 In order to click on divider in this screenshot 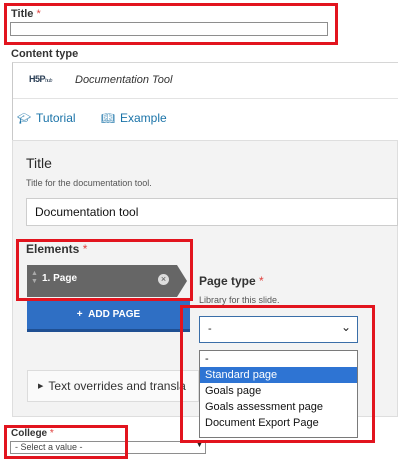, I will do `click(205, 98)`.